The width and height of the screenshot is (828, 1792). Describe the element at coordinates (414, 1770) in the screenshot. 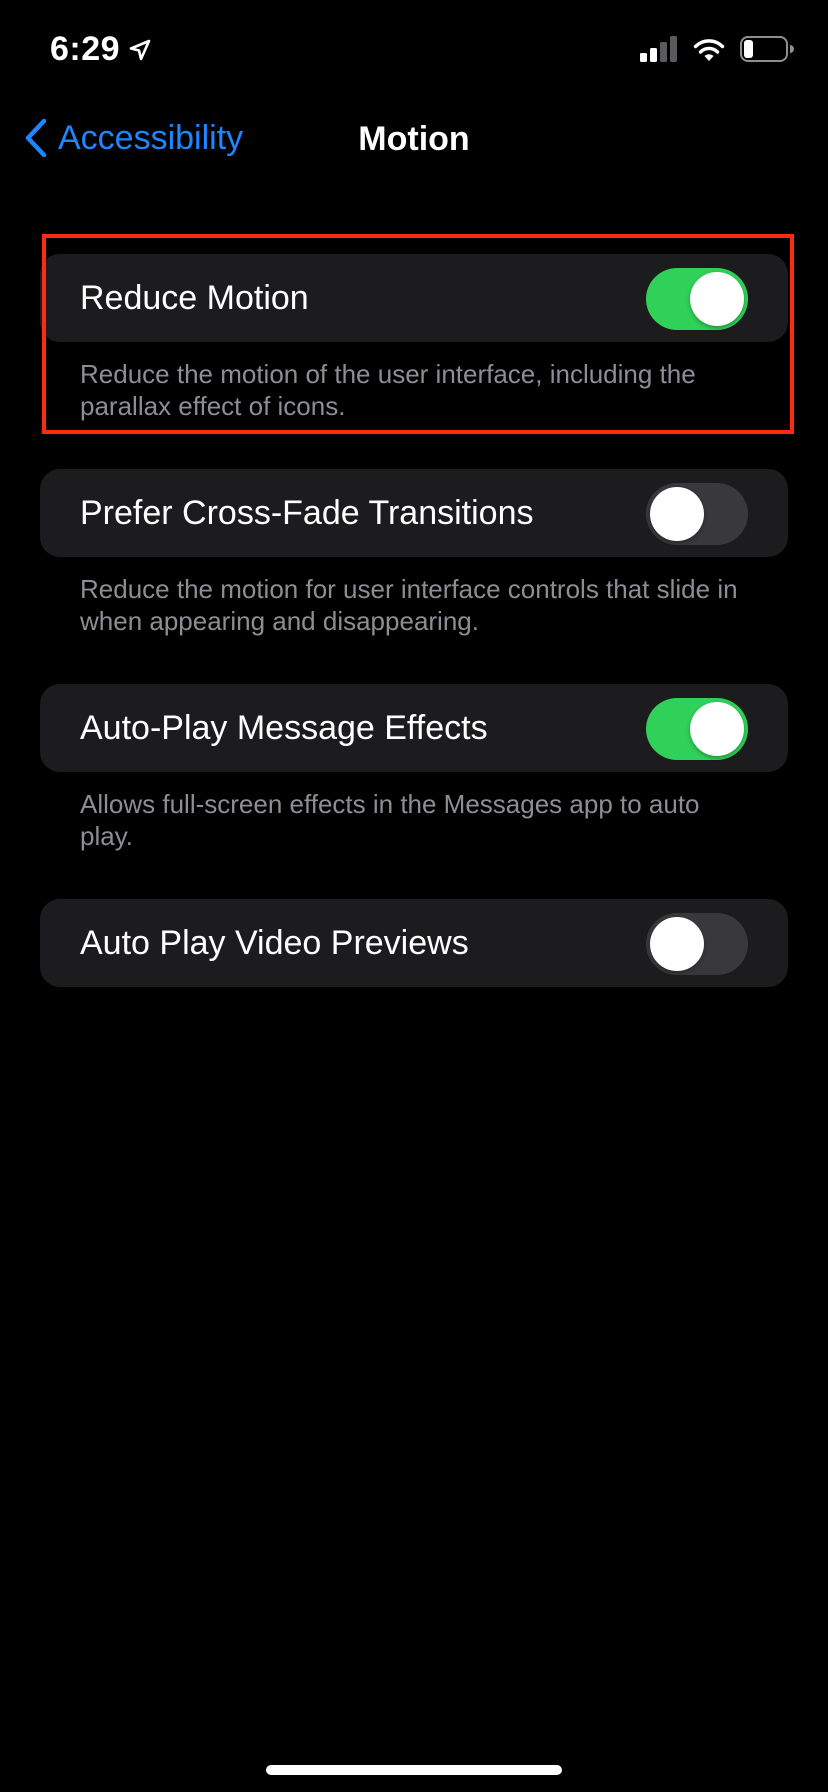

I see `home-indicator` at that location.